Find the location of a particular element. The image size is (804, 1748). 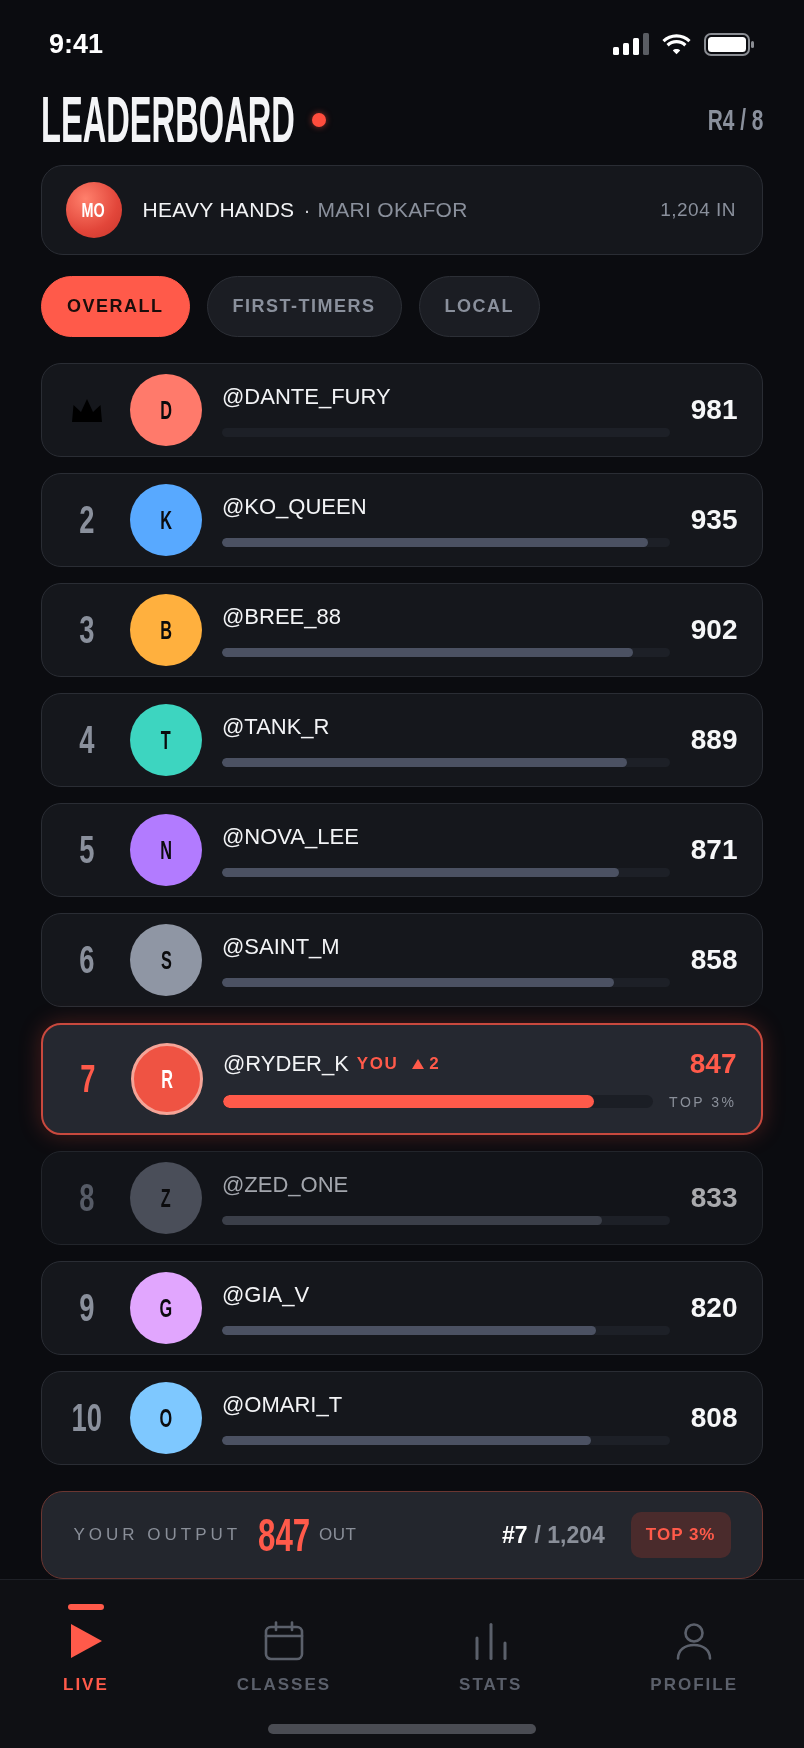

score-value: 871 is located at coordinates (714, 850).